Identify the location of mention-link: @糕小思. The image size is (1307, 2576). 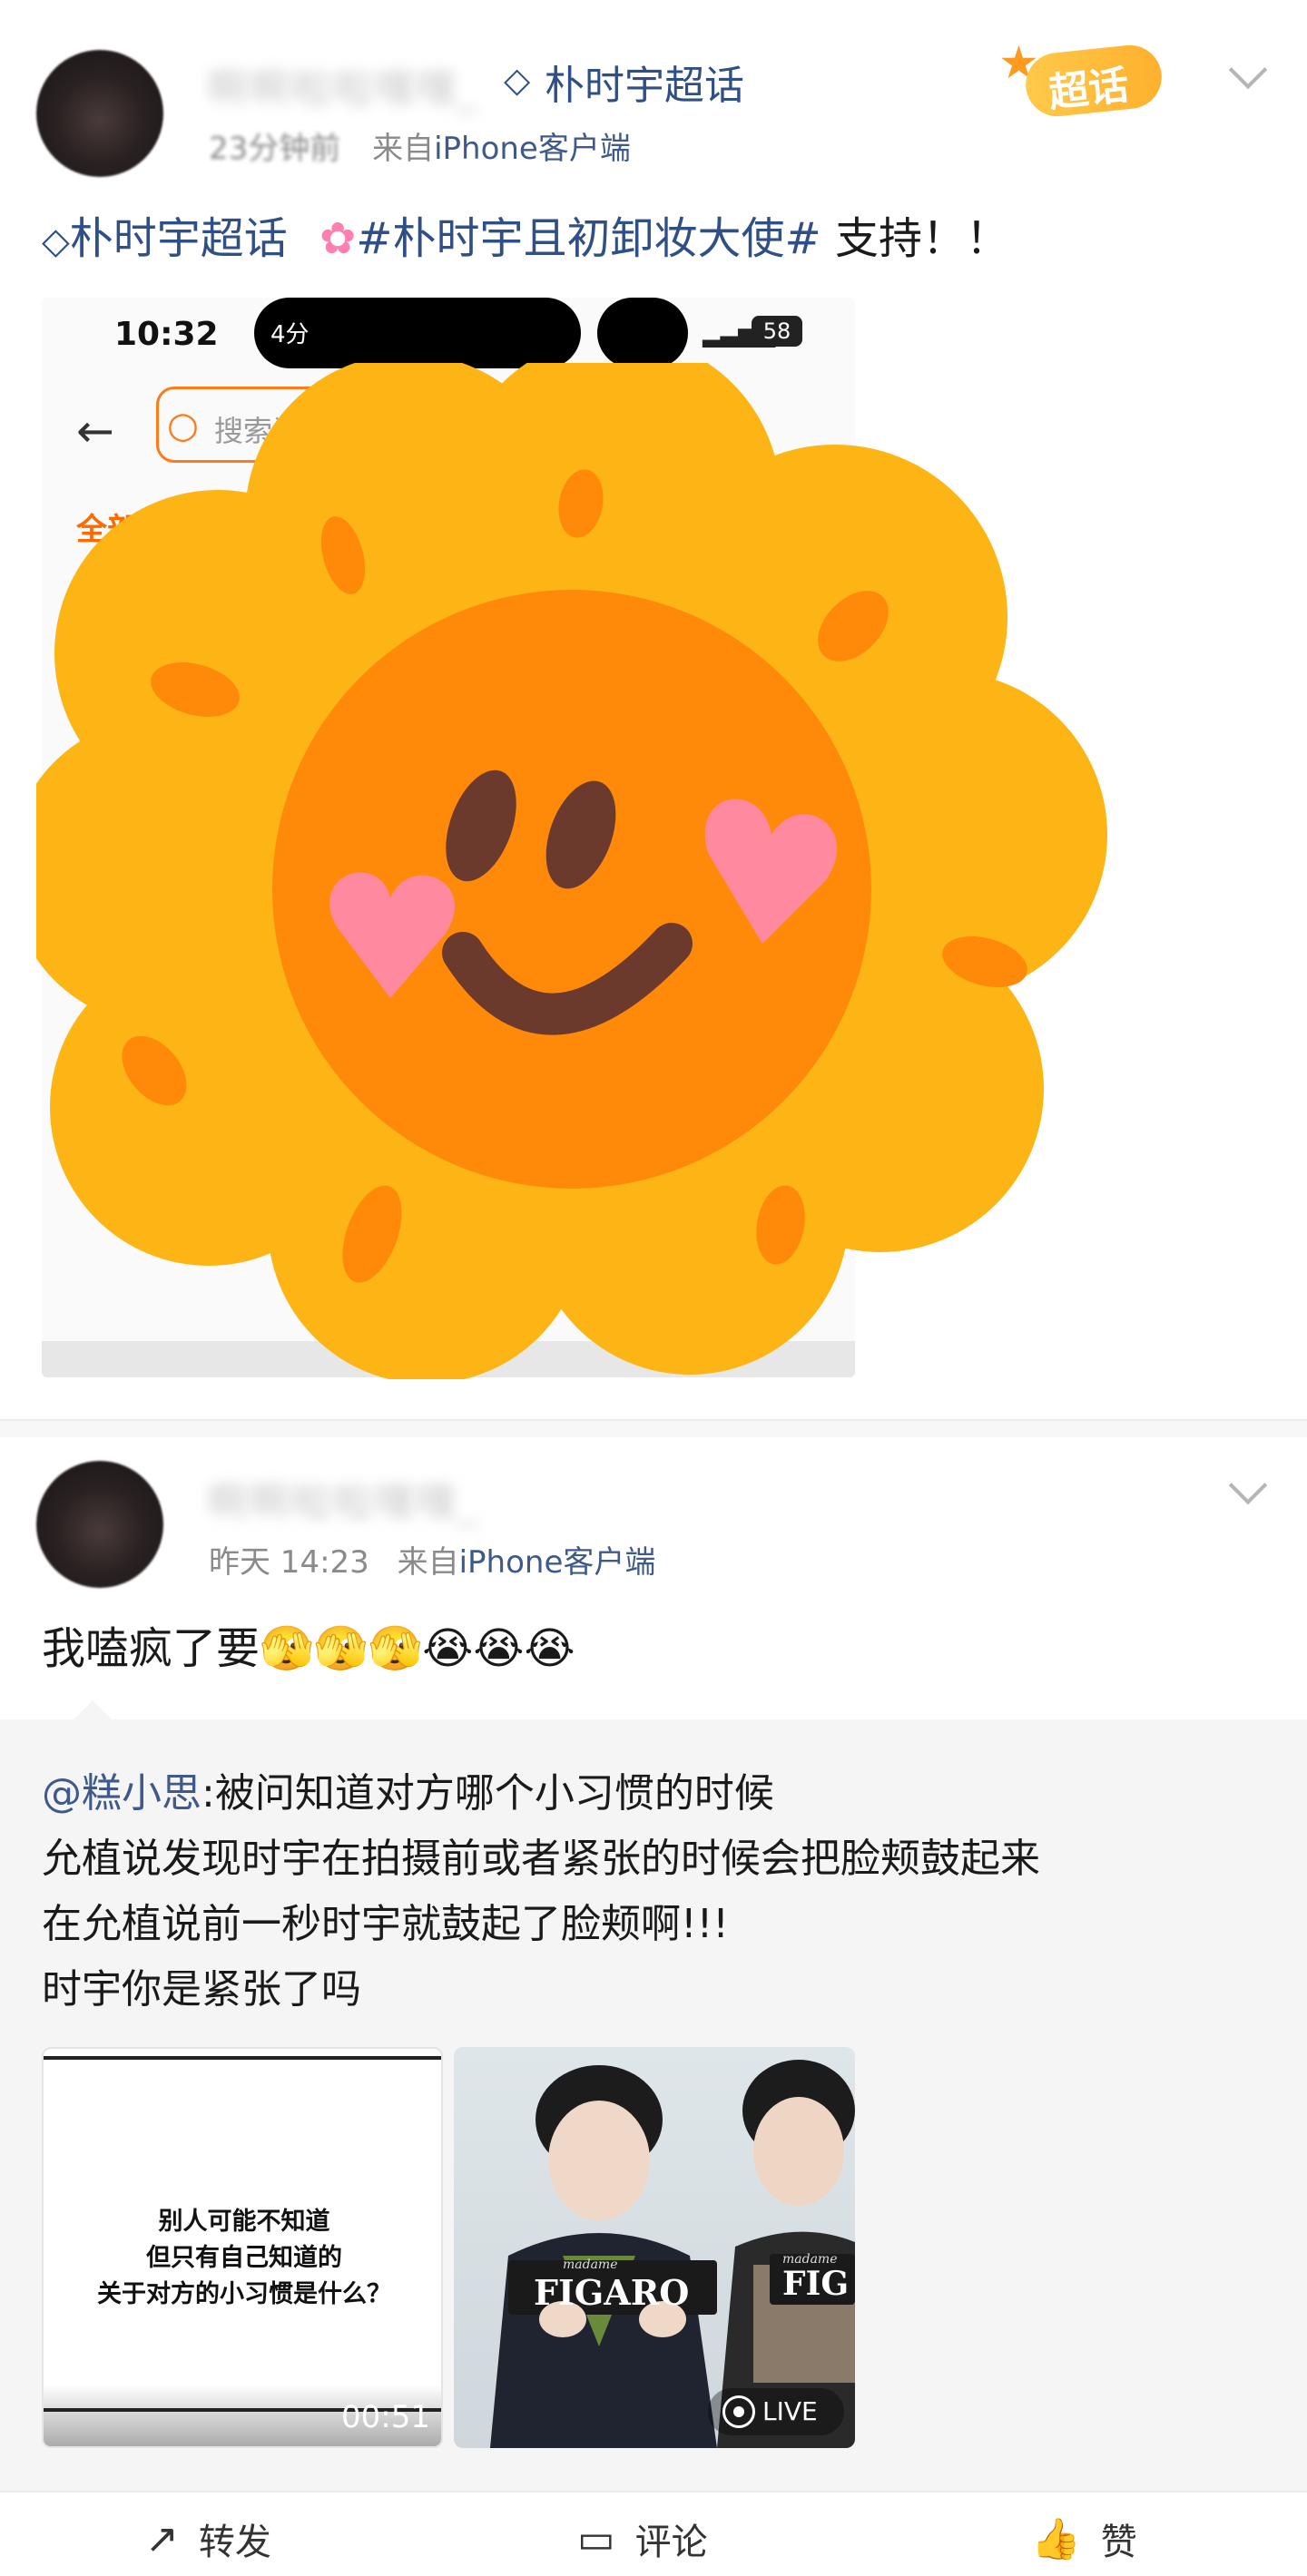
(121, 1793).